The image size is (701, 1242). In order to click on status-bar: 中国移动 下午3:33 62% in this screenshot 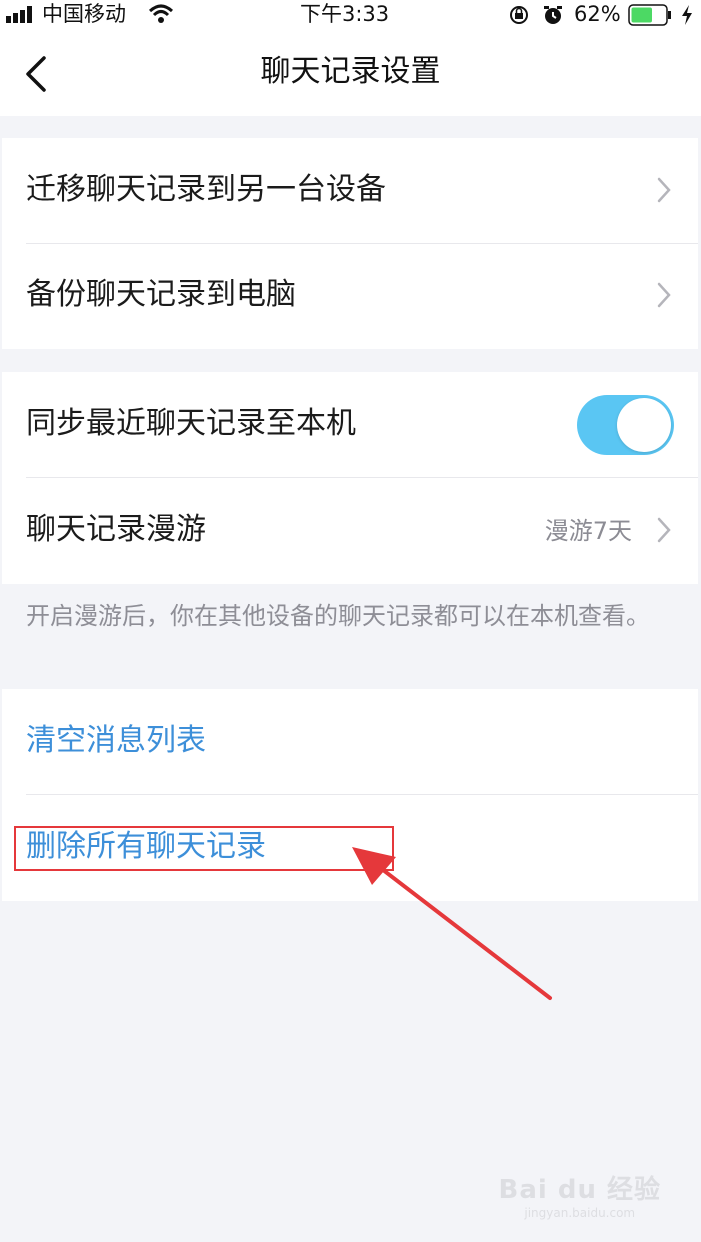, I will do `click(350, 15)`.